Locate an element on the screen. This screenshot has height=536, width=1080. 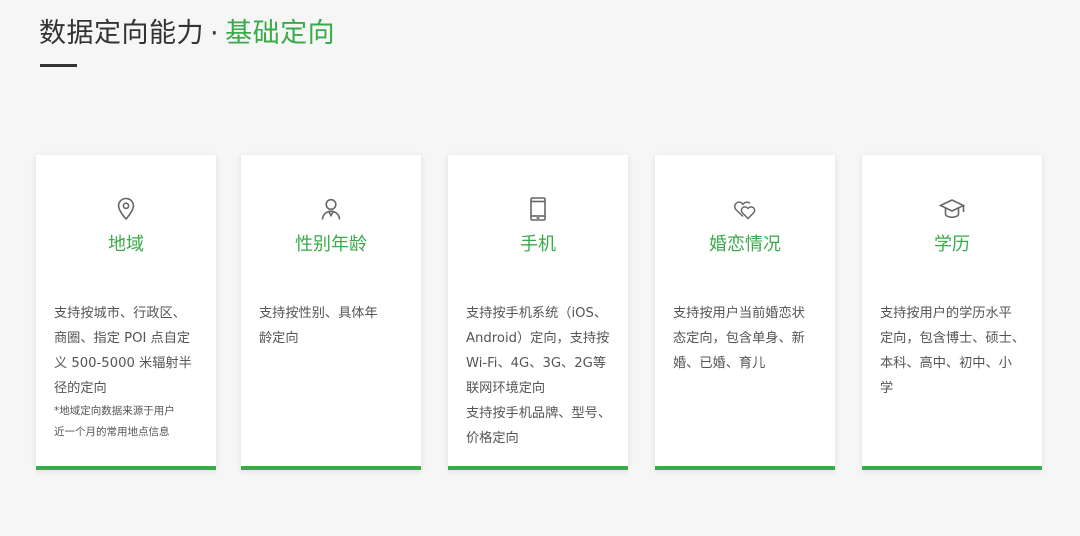
page-title-main: 数据定向能力 is located at coordinates (121, 33).